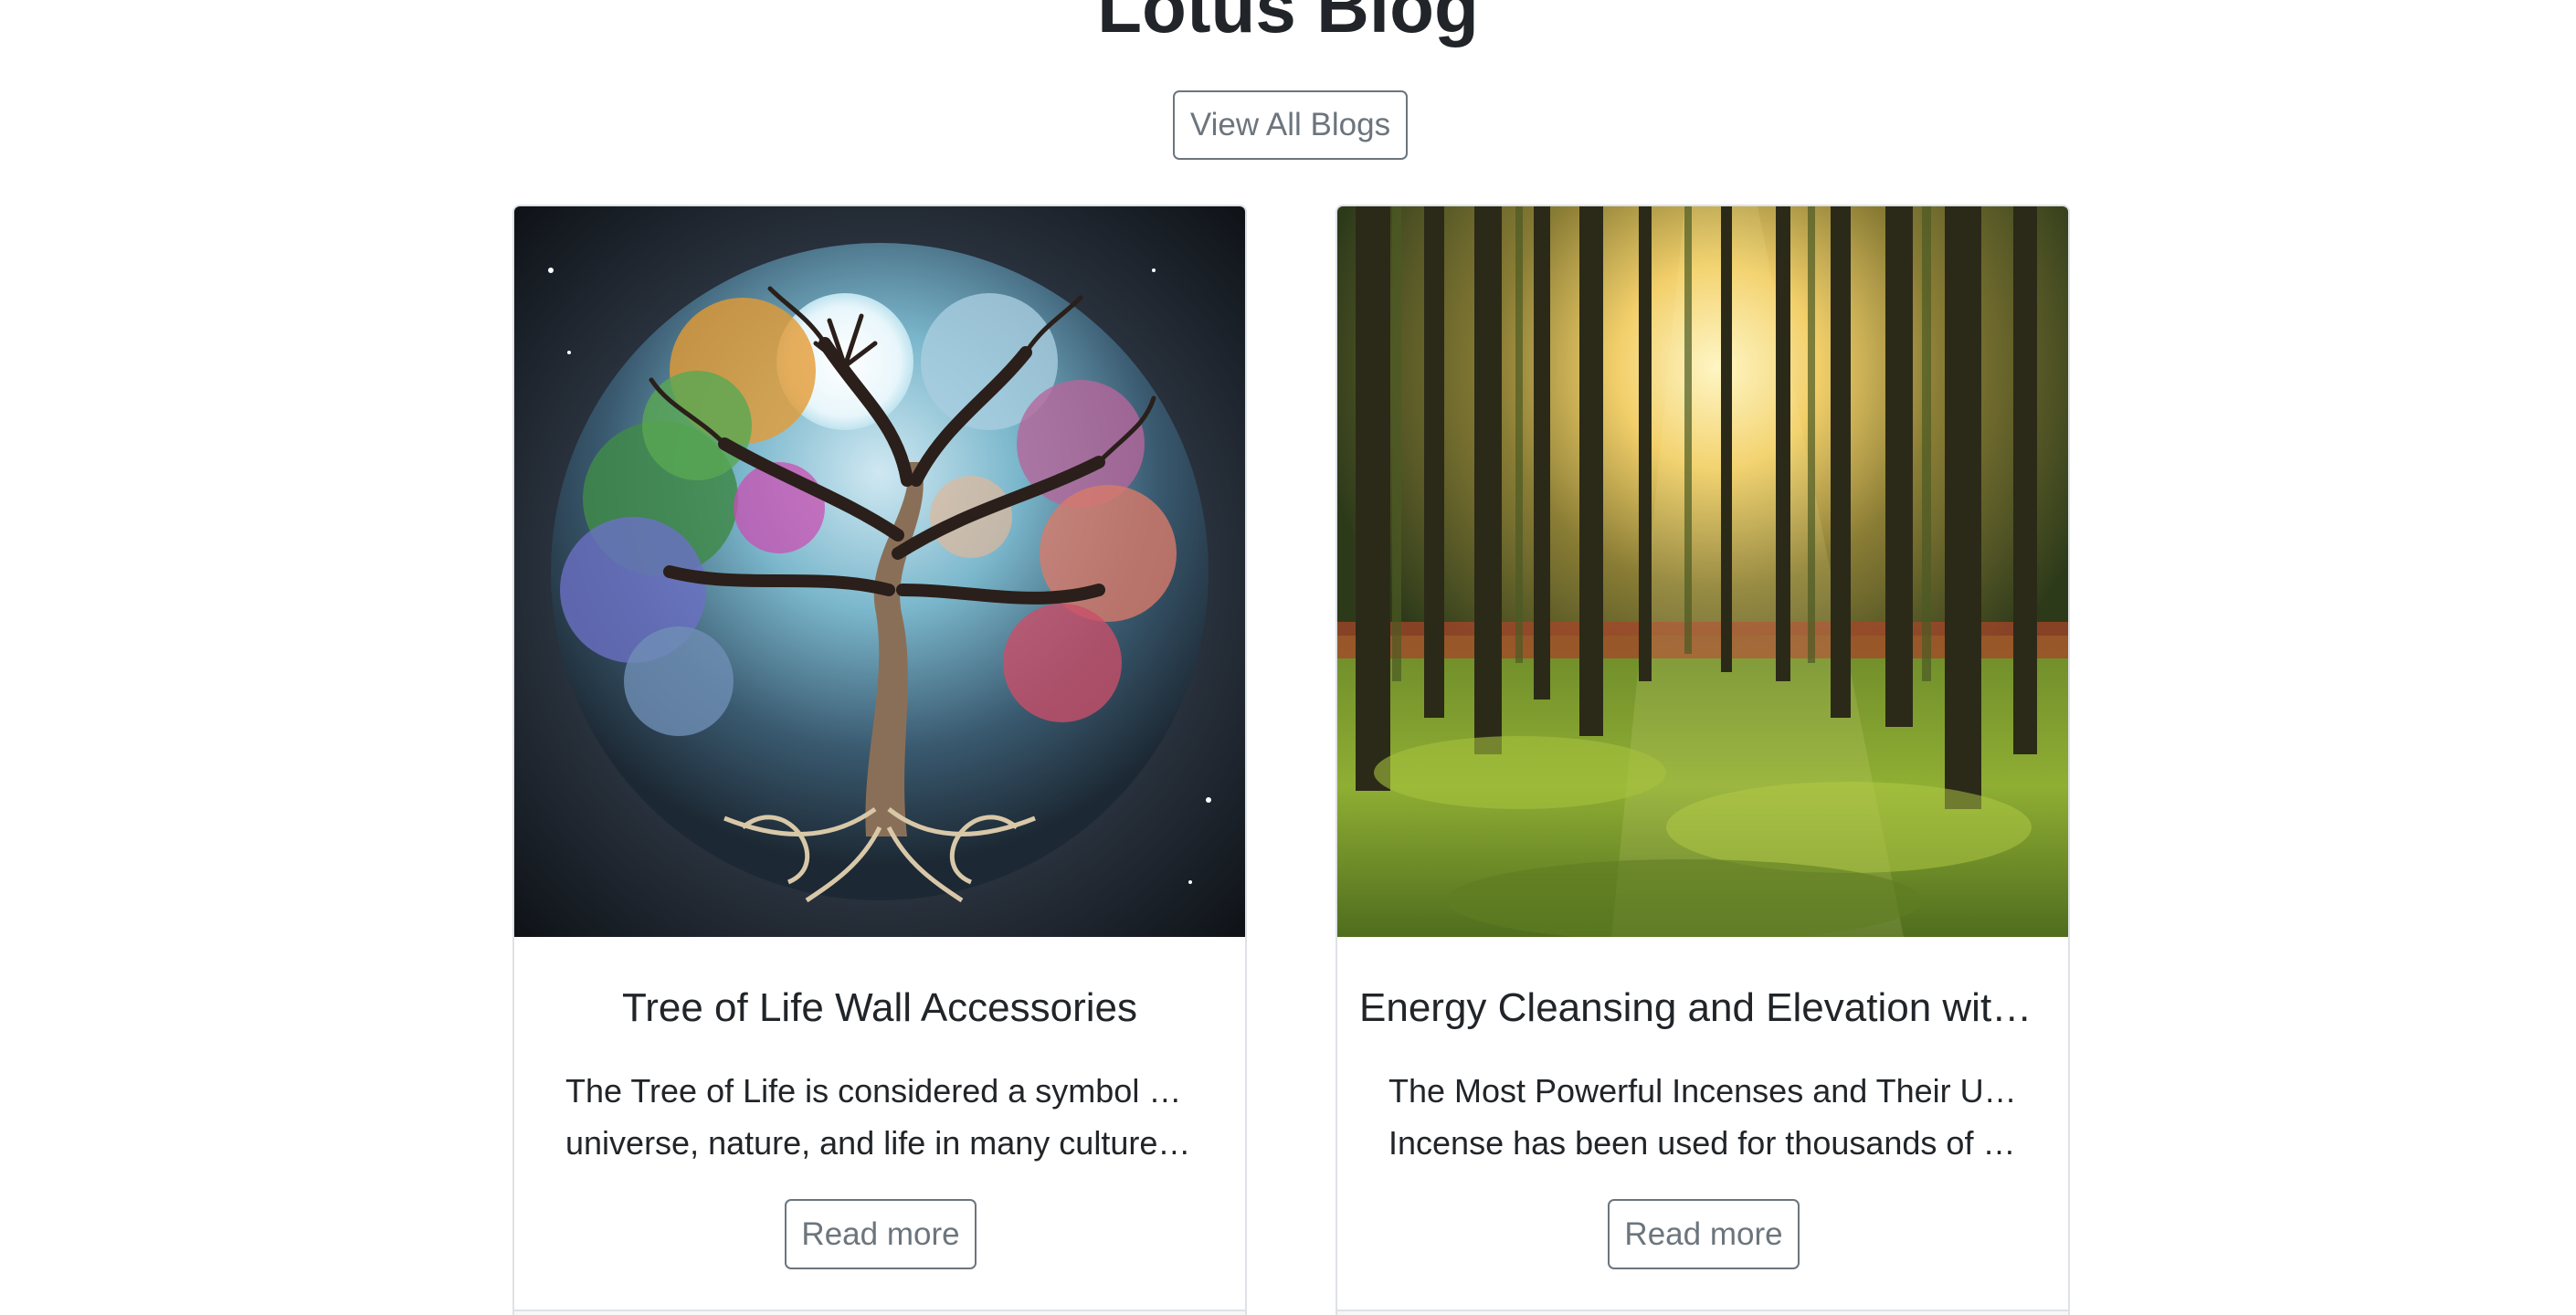  I want to click on post-title: Tree of Life Wall Accessories, so click(879, 1007).